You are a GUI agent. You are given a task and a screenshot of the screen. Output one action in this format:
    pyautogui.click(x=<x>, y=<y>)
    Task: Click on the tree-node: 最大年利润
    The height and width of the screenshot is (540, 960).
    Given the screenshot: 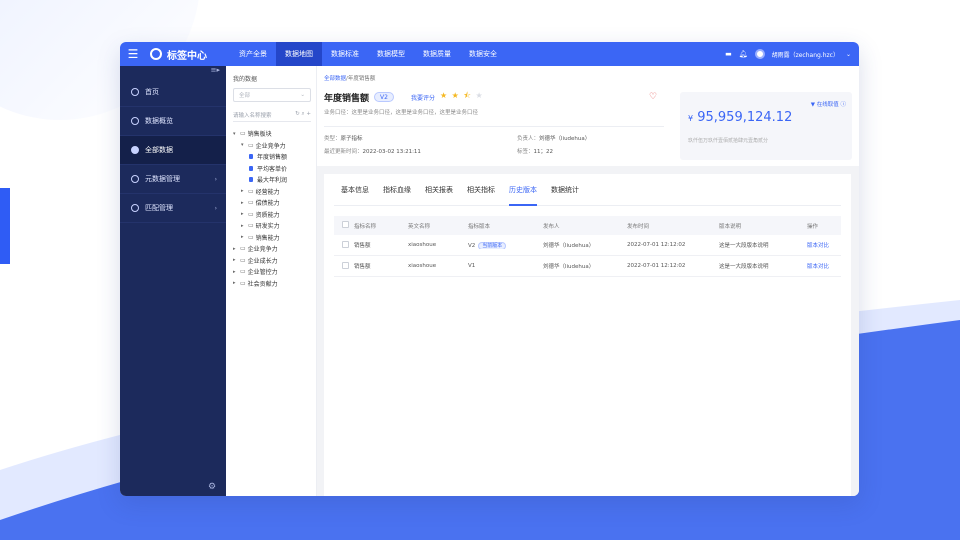 What is the action you would take?
    pyautogui.click(x=272, y=180)
    